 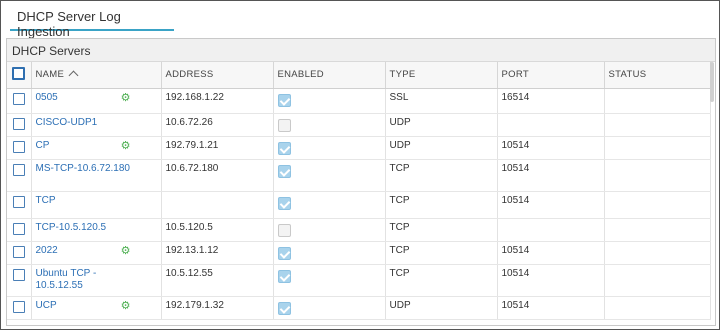 I want to click on column-header-type: TYPE, so click(x=441, y=75).